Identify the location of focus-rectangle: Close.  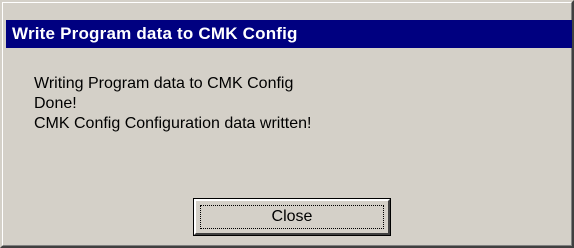
(292, 217).